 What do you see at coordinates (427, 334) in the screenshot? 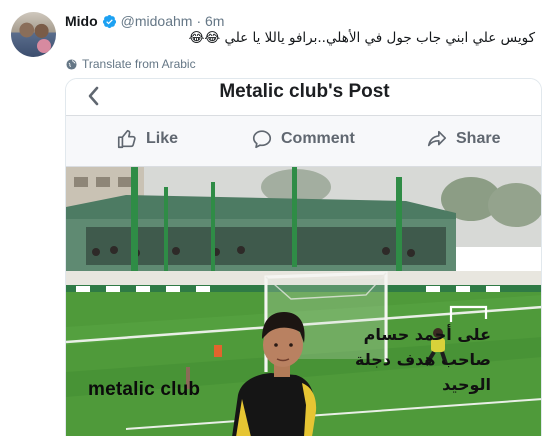
I see `caption-ar-line: على أحمد حسام` at bounding box center [427, 334].